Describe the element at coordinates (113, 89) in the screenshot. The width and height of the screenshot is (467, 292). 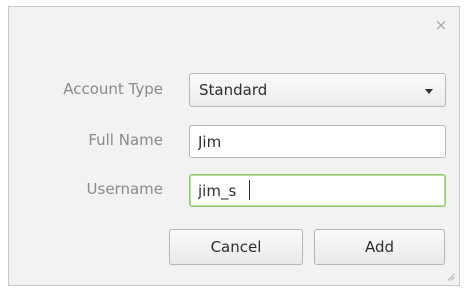
I see `account-type-label: Account Type` at that location.